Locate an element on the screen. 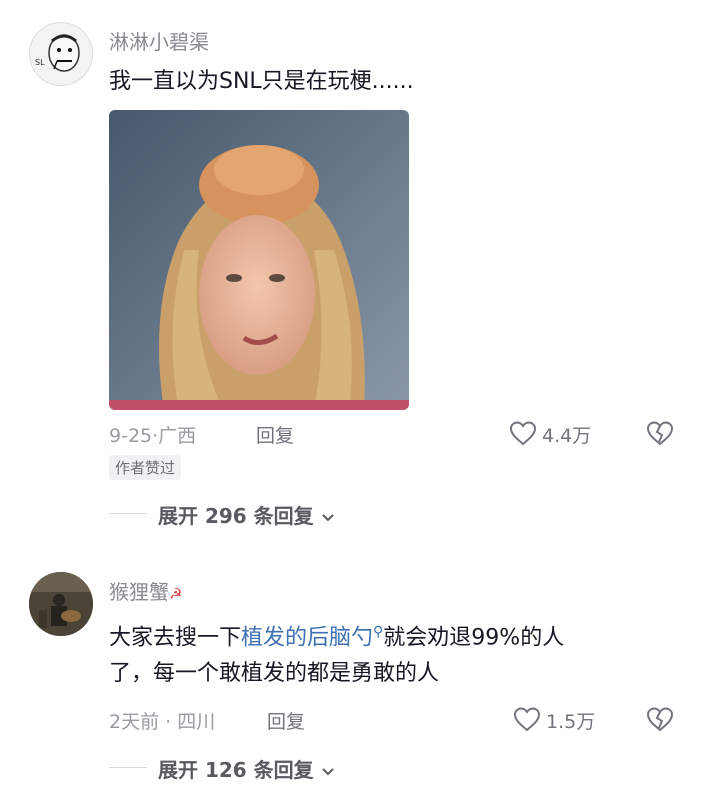  comment-date: 9-25·广西 is located at coordinates (153, 436).